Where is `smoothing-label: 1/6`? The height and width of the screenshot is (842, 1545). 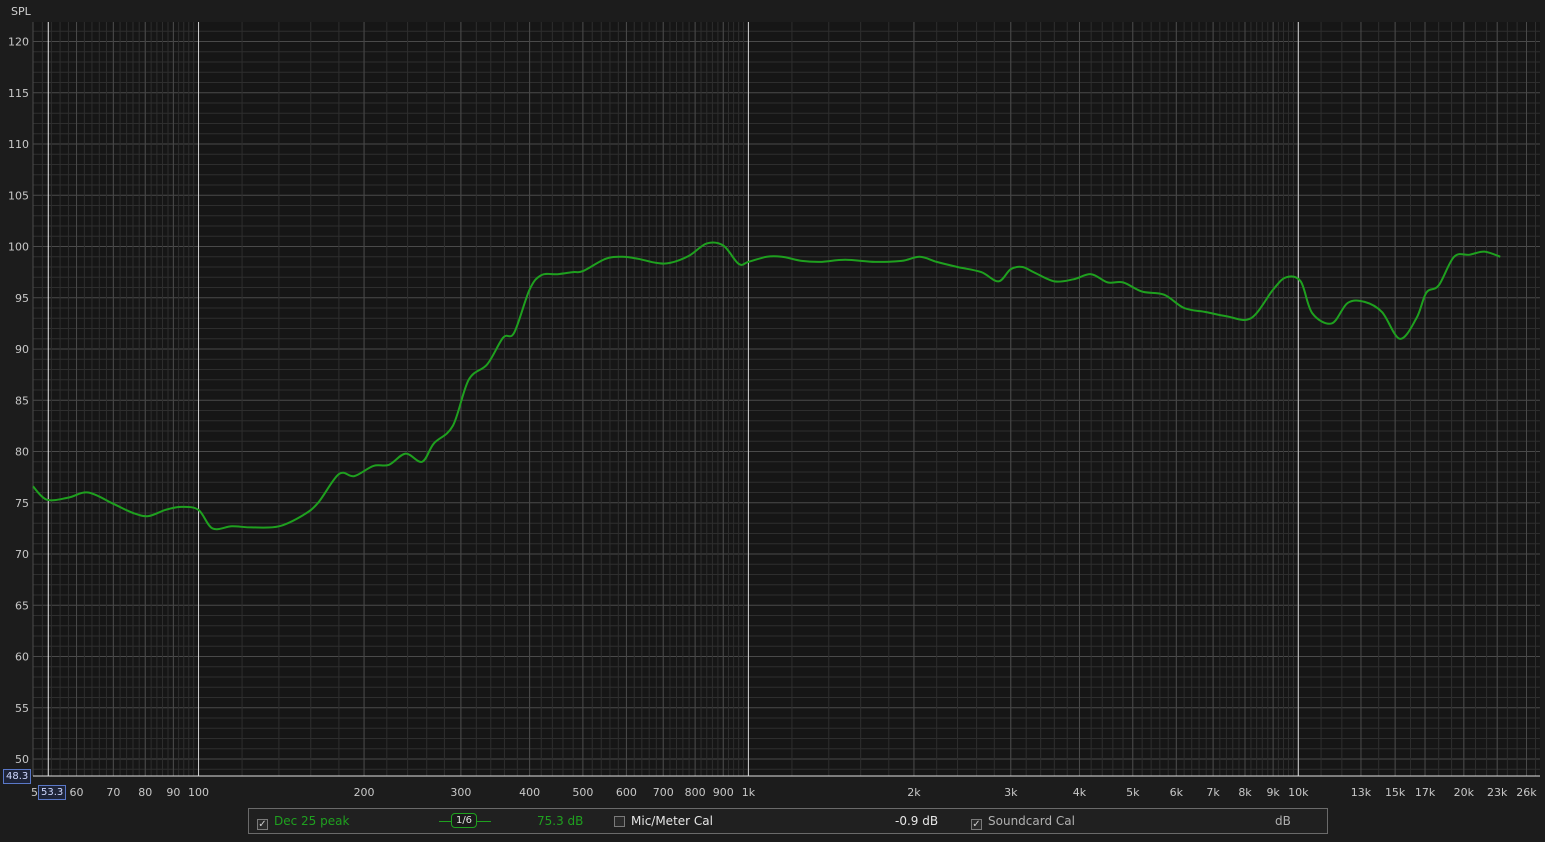
smoothing-label: 1/6 is located at coordinates (464, 820).